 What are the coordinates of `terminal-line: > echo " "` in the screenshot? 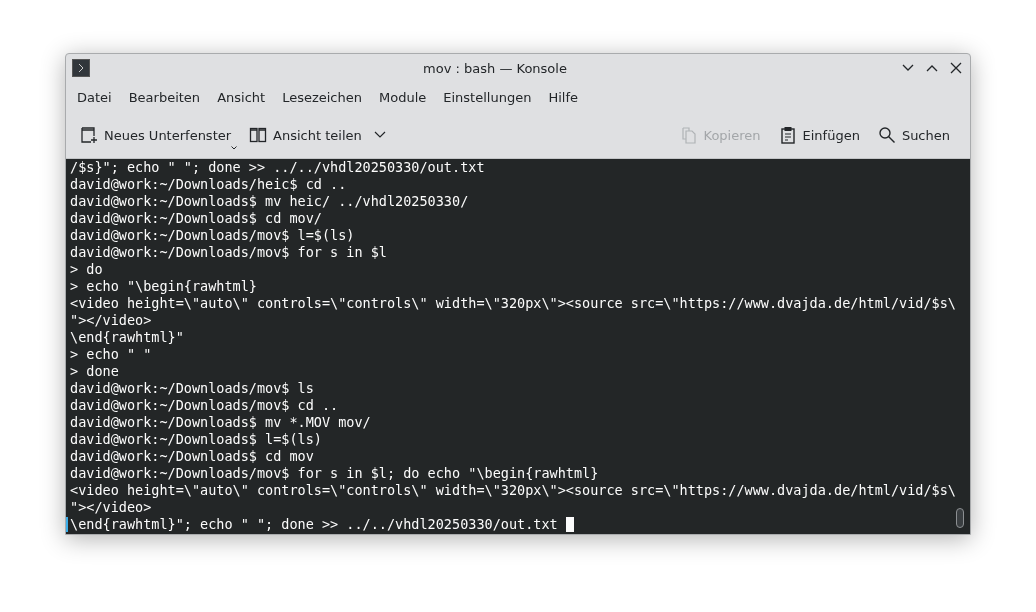 It's located at (111, 354).